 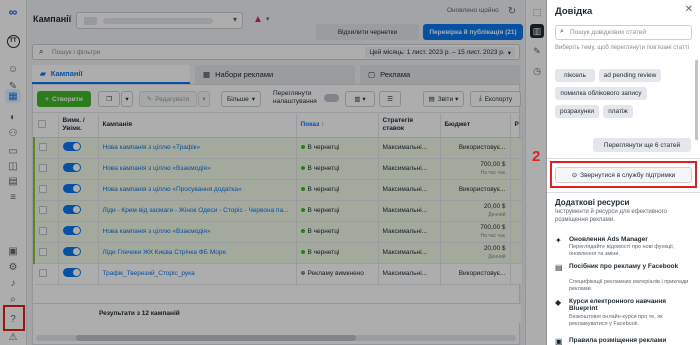 I want to click on resource-title: Правила розміщення реклами, so click(x=617, y=340).